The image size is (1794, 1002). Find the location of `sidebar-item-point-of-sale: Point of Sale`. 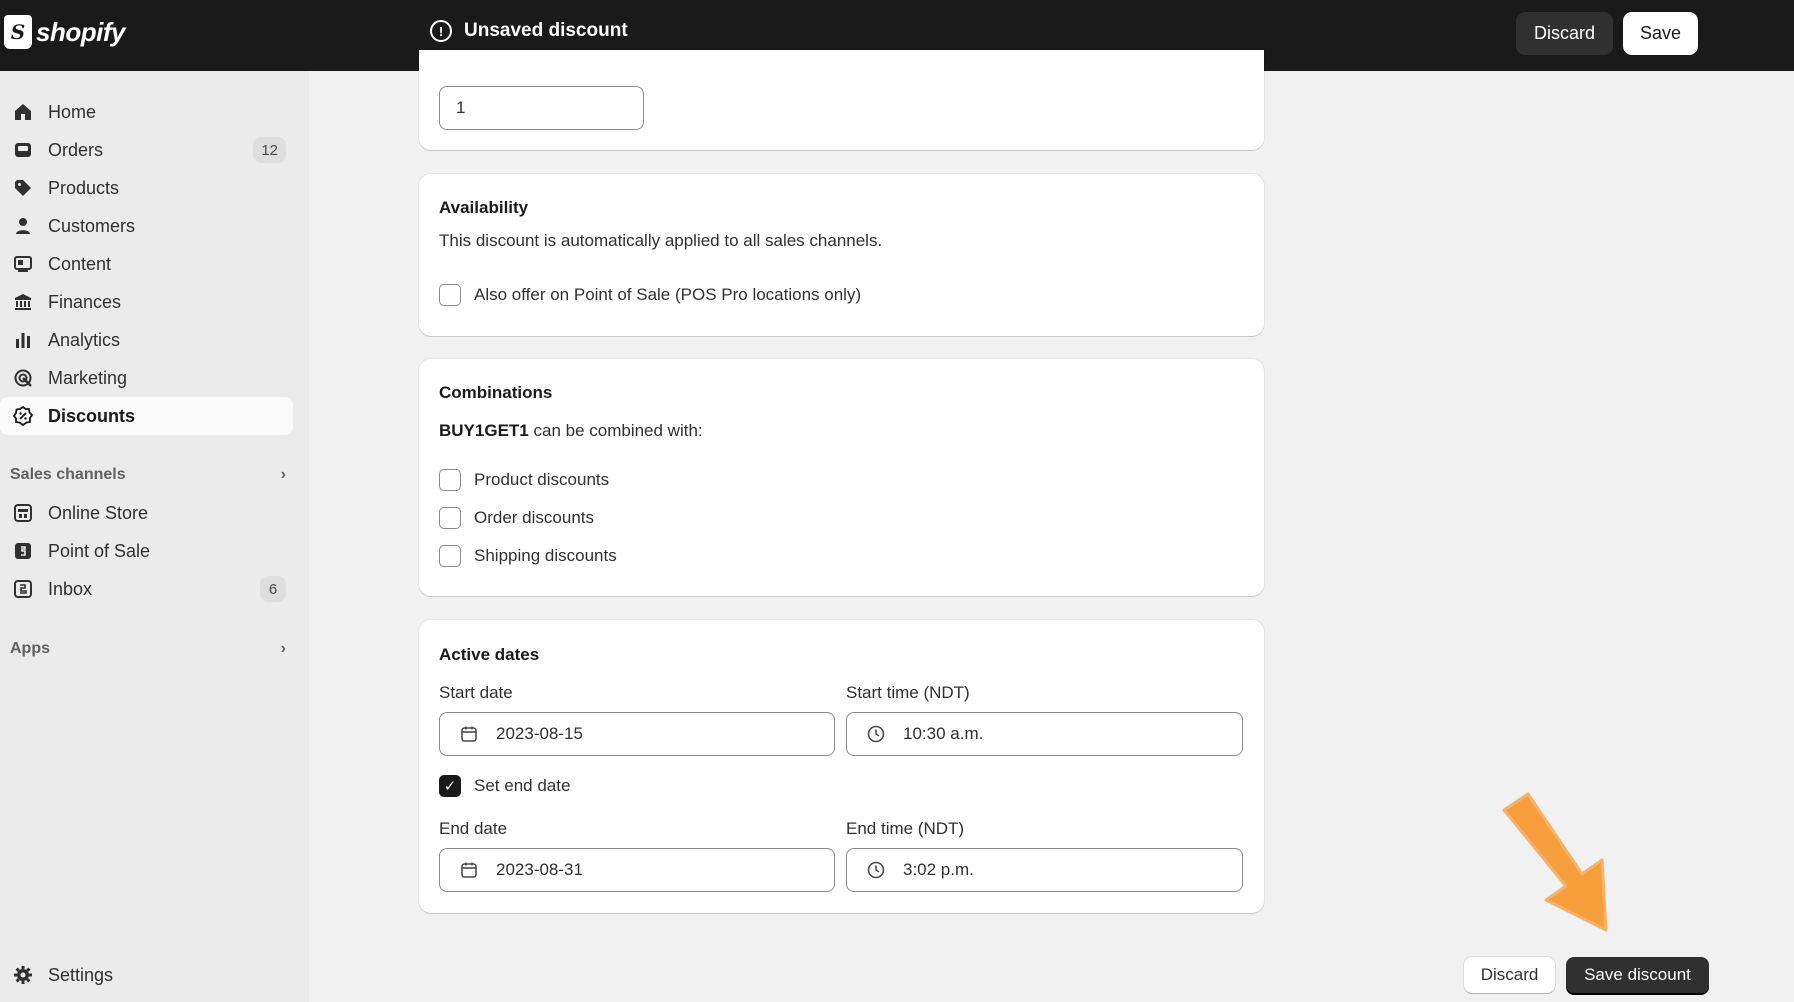

sidebar-item-point-of-sale: Point of Sale is located at coordinates (146, 551).